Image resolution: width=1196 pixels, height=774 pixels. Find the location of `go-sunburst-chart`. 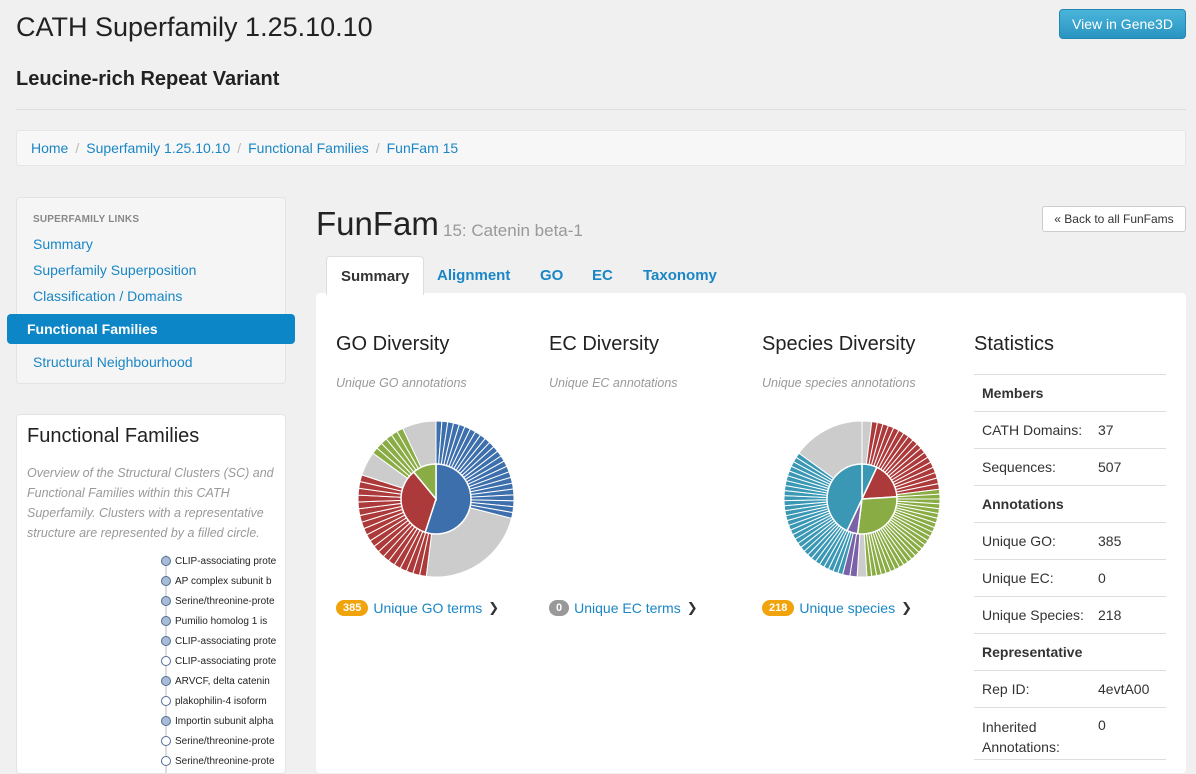

go-sunburst-chart is located at coordinates (436, 499).